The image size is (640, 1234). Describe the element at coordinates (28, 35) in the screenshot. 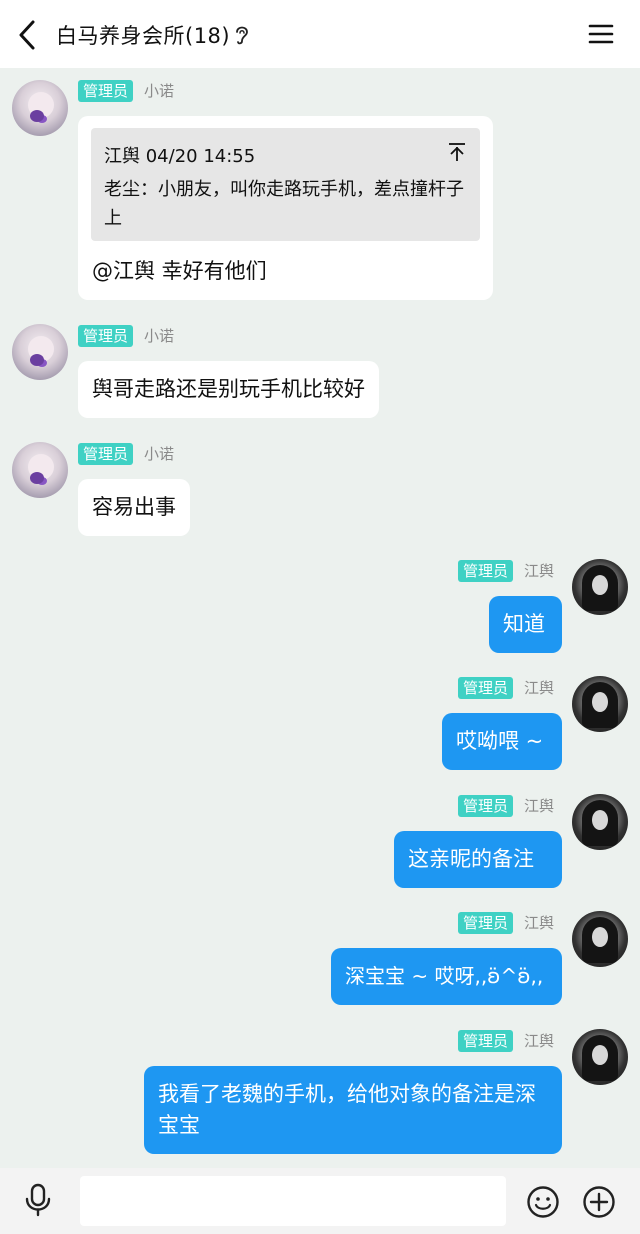

I see `back-button` at that location.